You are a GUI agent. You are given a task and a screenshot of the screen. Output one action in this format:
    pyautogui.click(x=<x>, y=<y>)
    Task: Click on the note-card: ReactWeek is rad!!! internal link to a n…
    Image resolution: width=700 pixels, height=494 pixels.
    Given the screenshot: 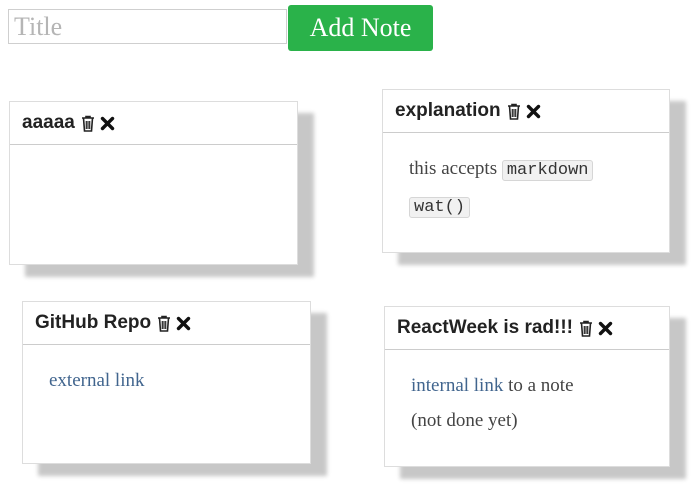 What is the action you would take?
    pyautogui.click(x=527, y=386)
    